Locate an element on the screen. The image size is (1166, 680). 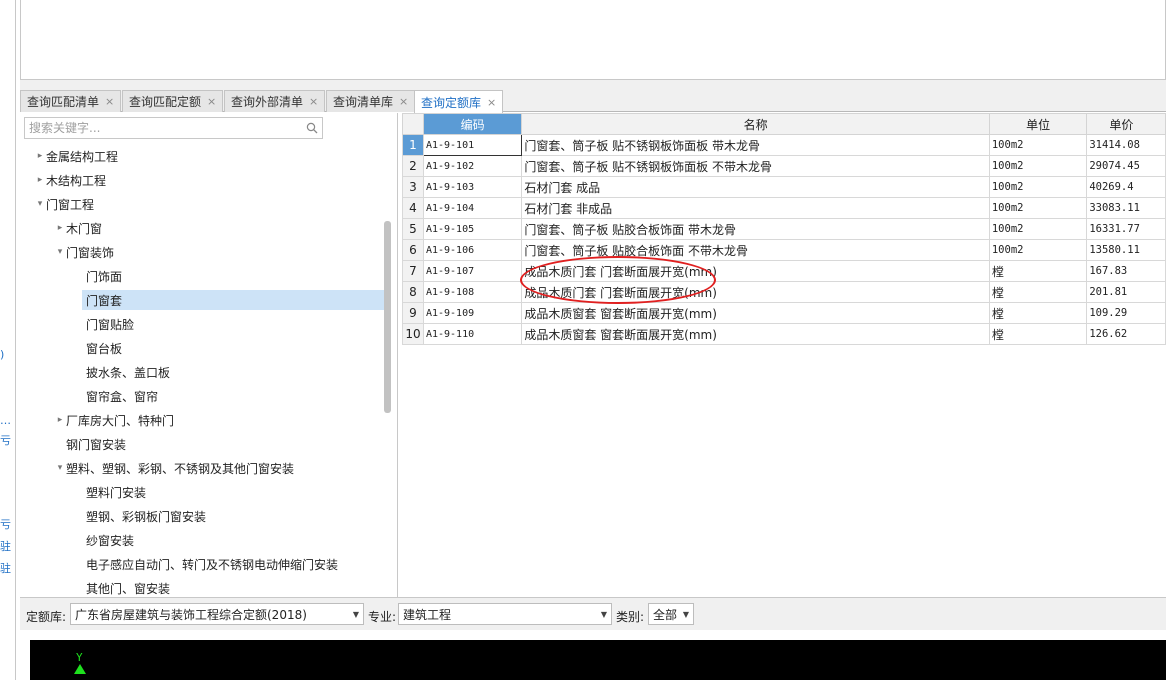
cell-price: 16331.77 is located at coordinates (1126, 229).